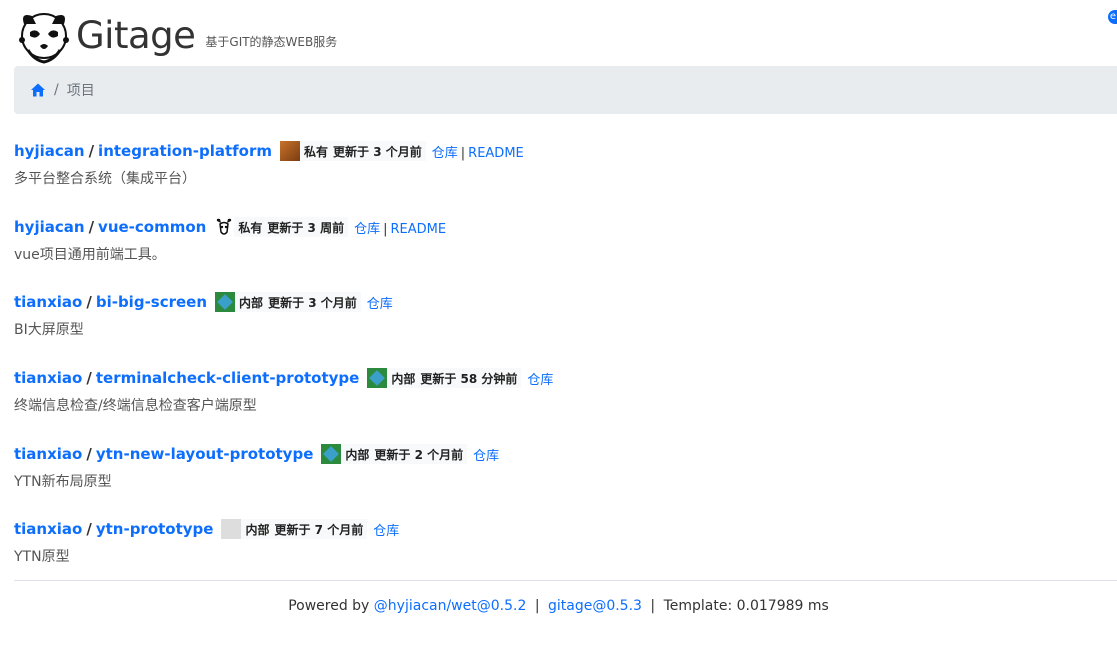  I want to click on repo-name-link: vue-common, so click(152, 227).